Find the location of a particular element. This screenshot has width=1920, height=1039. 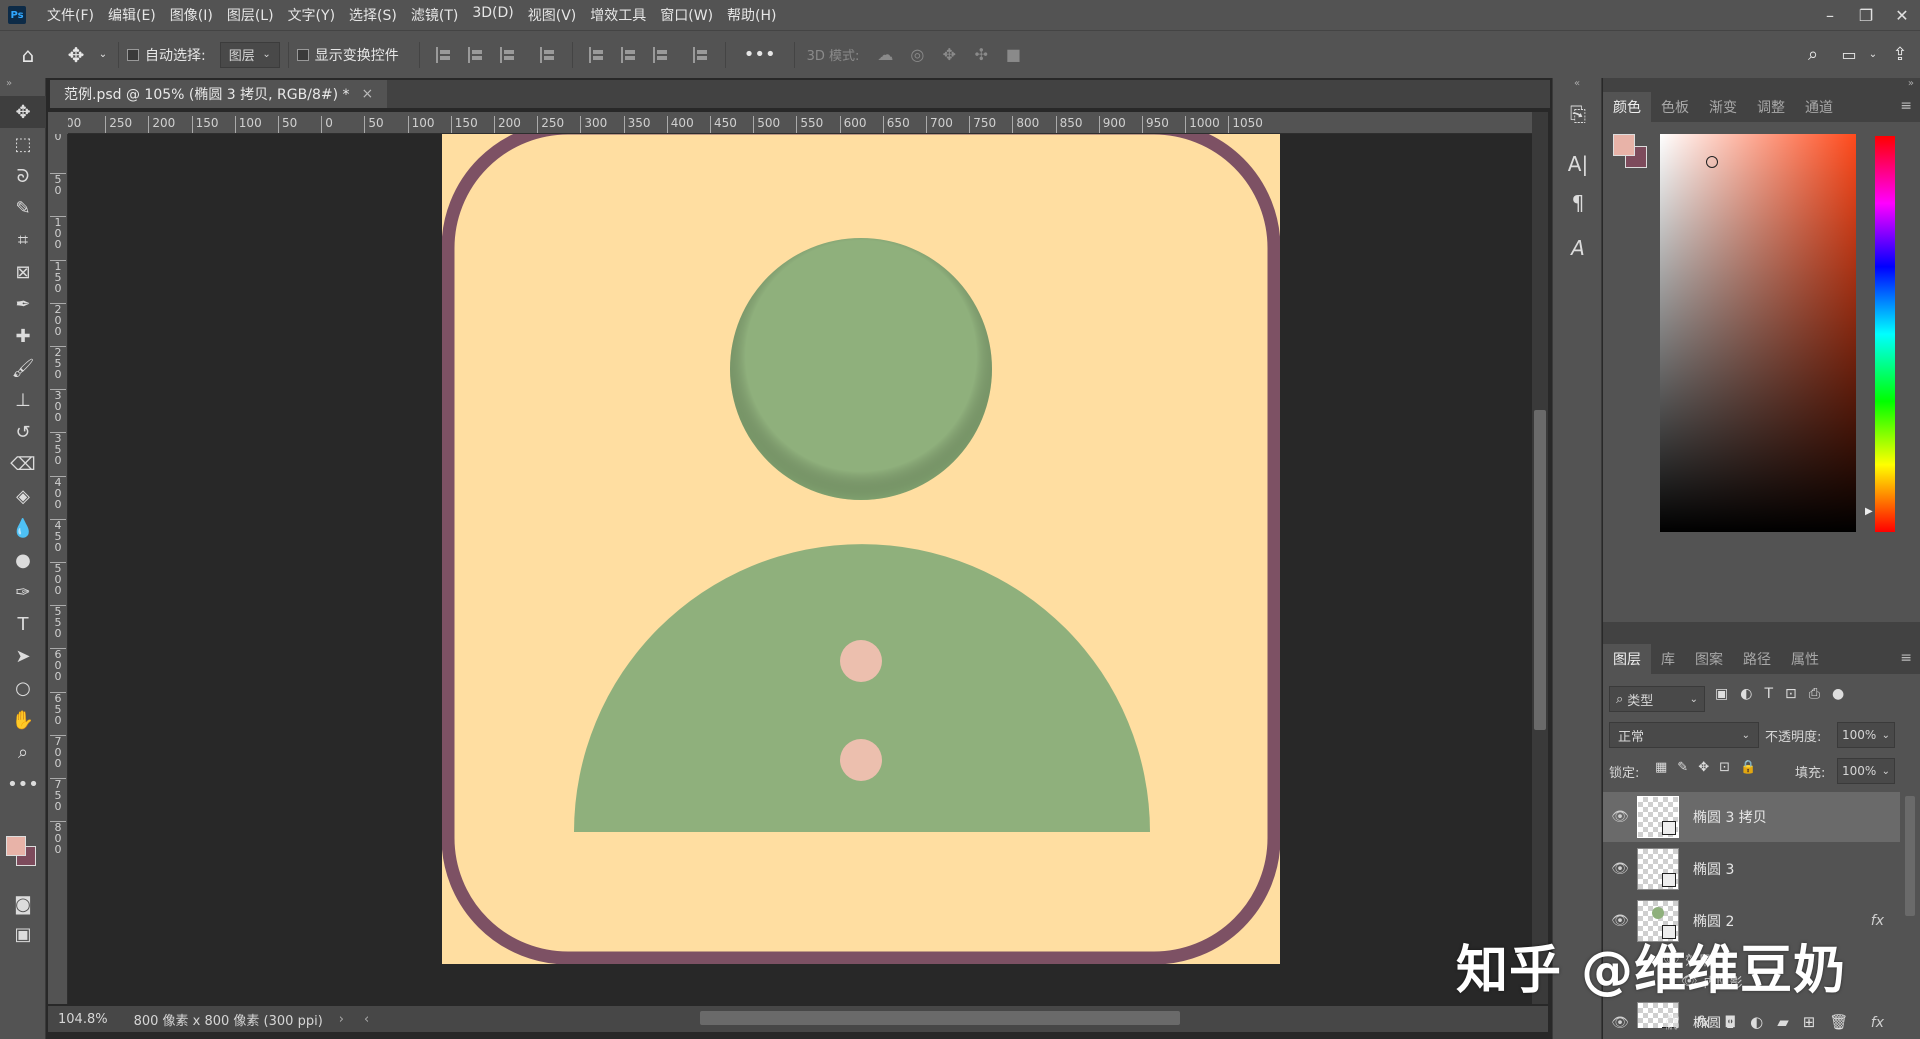

color-swatches is located at coordinates (23, 853).